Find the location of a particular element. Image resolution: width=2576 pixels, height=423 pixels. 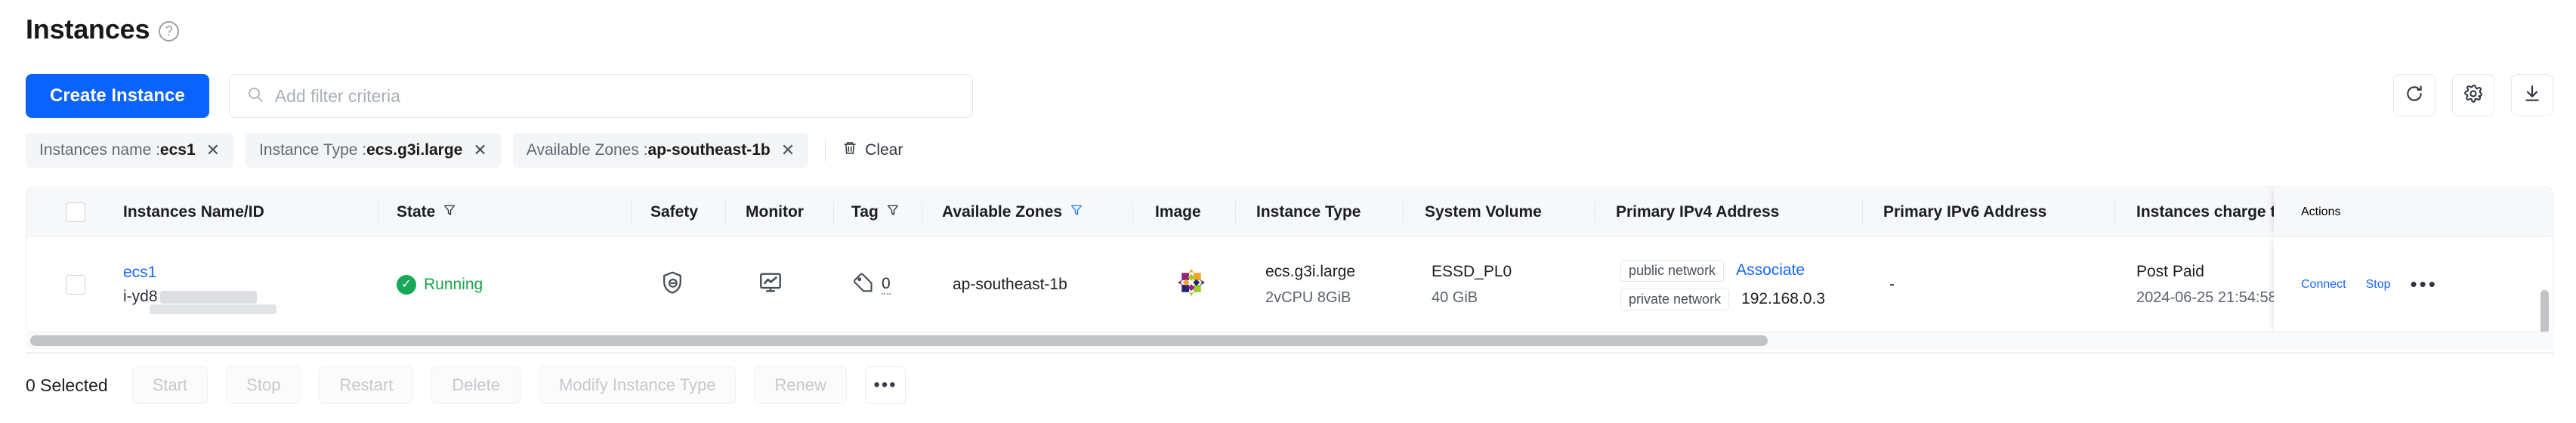

download-button is located at coordinates (2532, 95).